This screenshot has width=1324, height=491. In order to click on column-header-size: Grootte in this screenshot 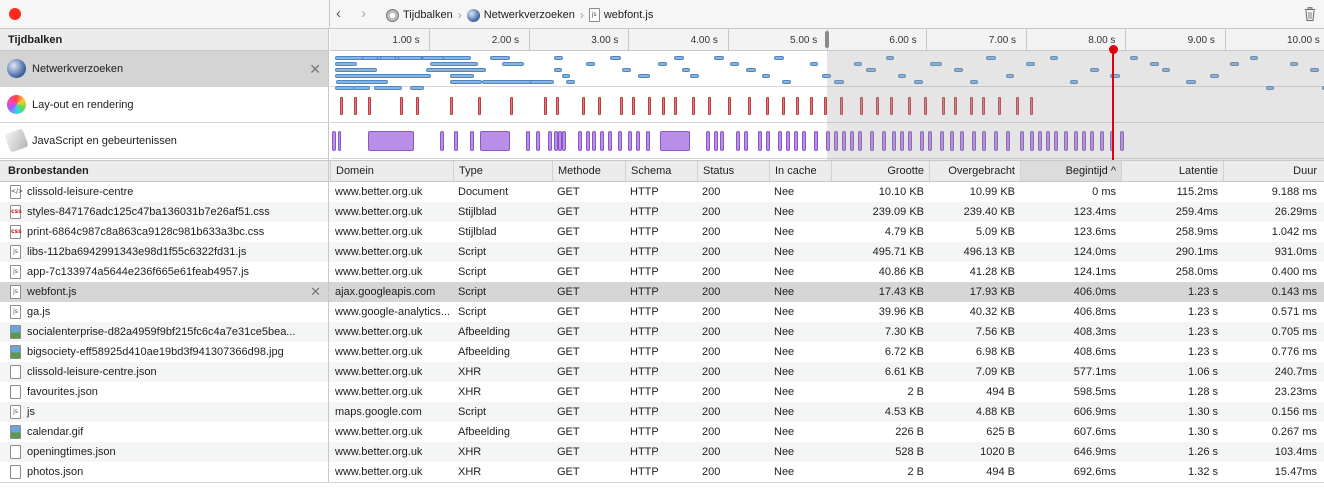, I will do `click(880, 171)`.